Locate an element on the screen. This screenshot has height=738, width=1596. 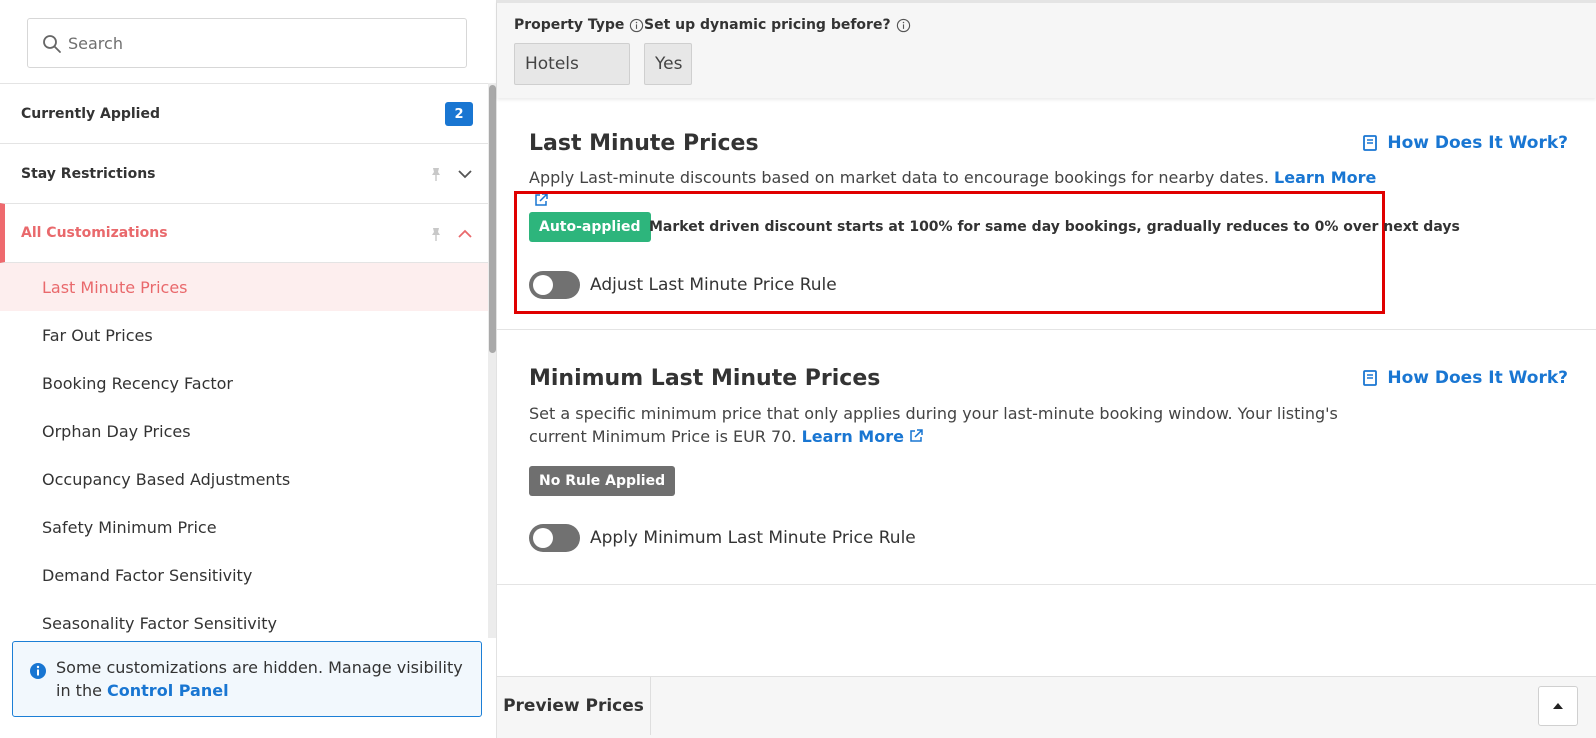
caret-up-icon is located at coordinates (1558, 706).